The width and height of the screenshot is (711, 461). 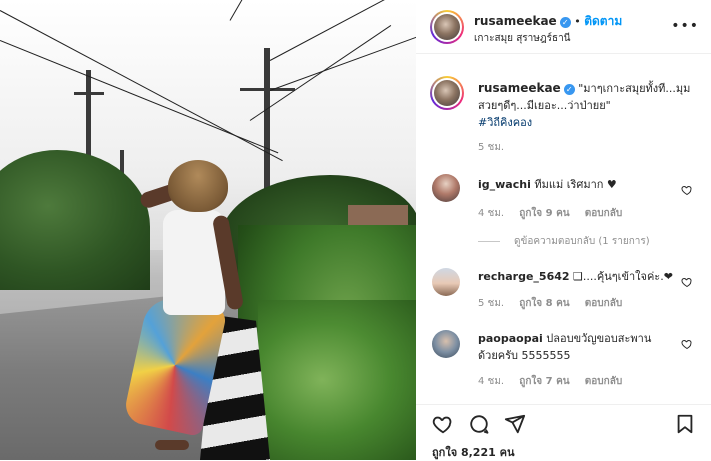 What do you see at coordinates (563, 432) in the screenshot?
I see `post-action-bar: ถูกใจ 8,221 คน` at bounding box center [563, 432].